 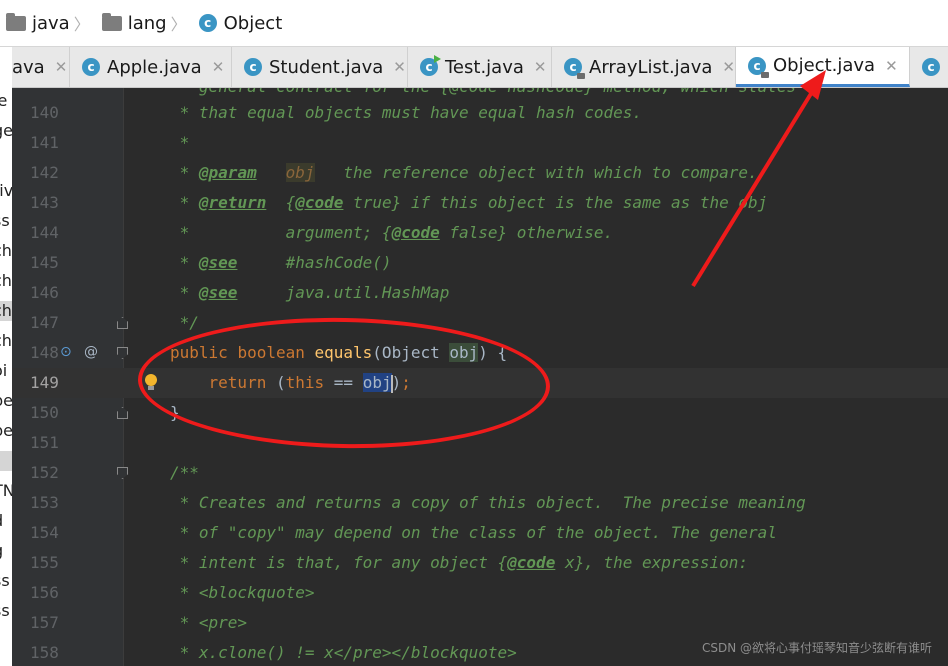 I want to click on code-token: @code, so click(x=415, y=232).